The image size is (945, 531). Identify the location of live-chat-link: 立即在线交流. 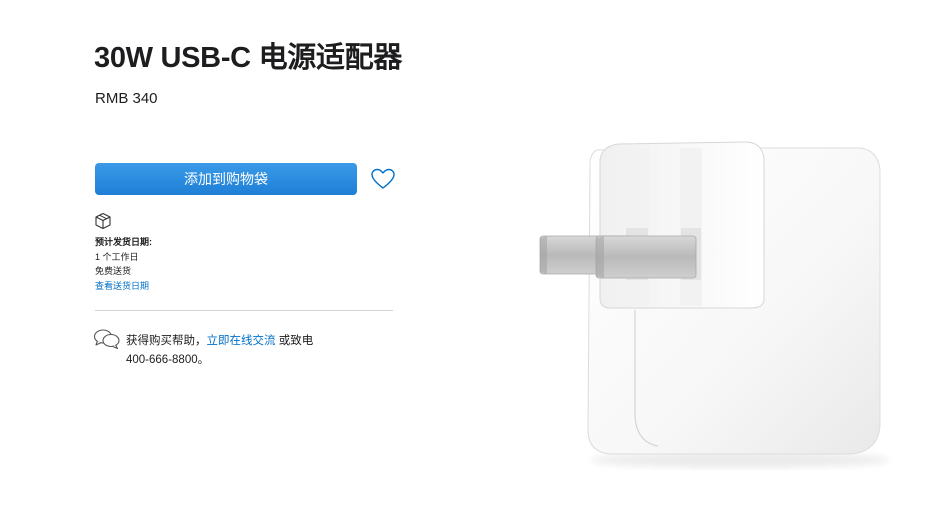
(241, 341).